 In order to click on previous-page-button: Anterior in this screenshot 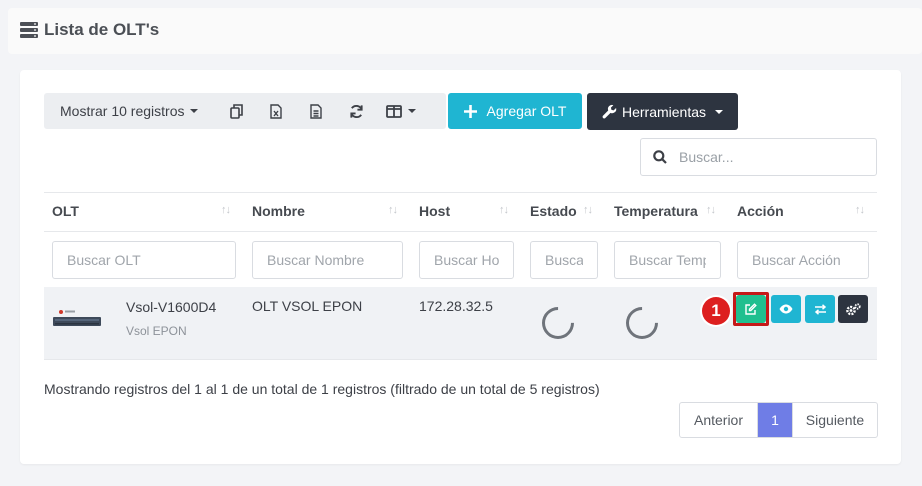, I will do `click(719, 420)`.